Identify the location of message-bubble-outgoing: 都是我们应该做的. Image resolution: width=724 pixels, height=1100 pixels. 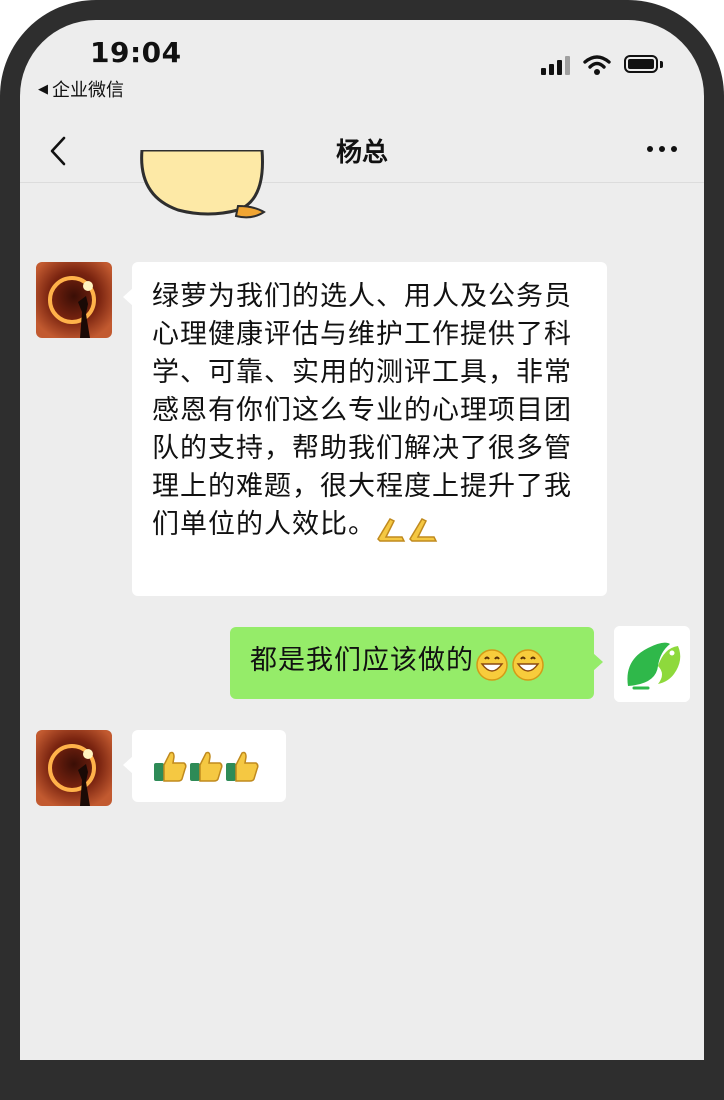
(416, 663).